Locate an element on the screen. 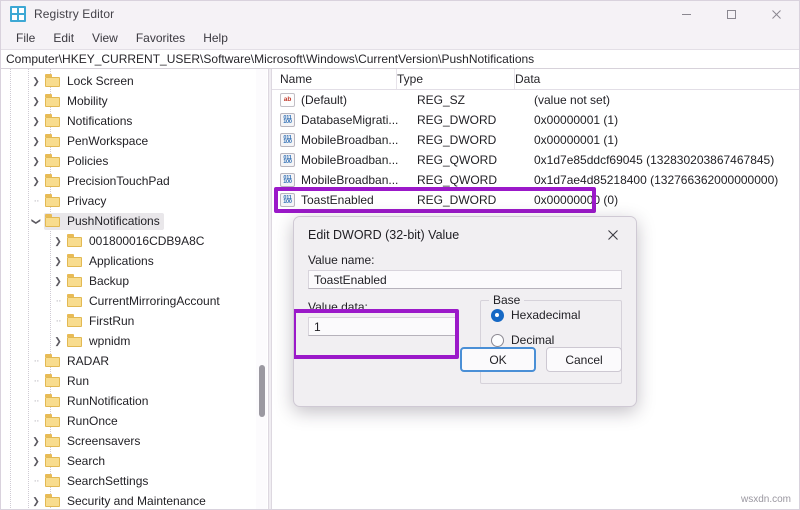 This screenshot has height=510, width=800. tree-item-penworkspace: ❯ PenWorkspace is located at coordinates (134, 141).